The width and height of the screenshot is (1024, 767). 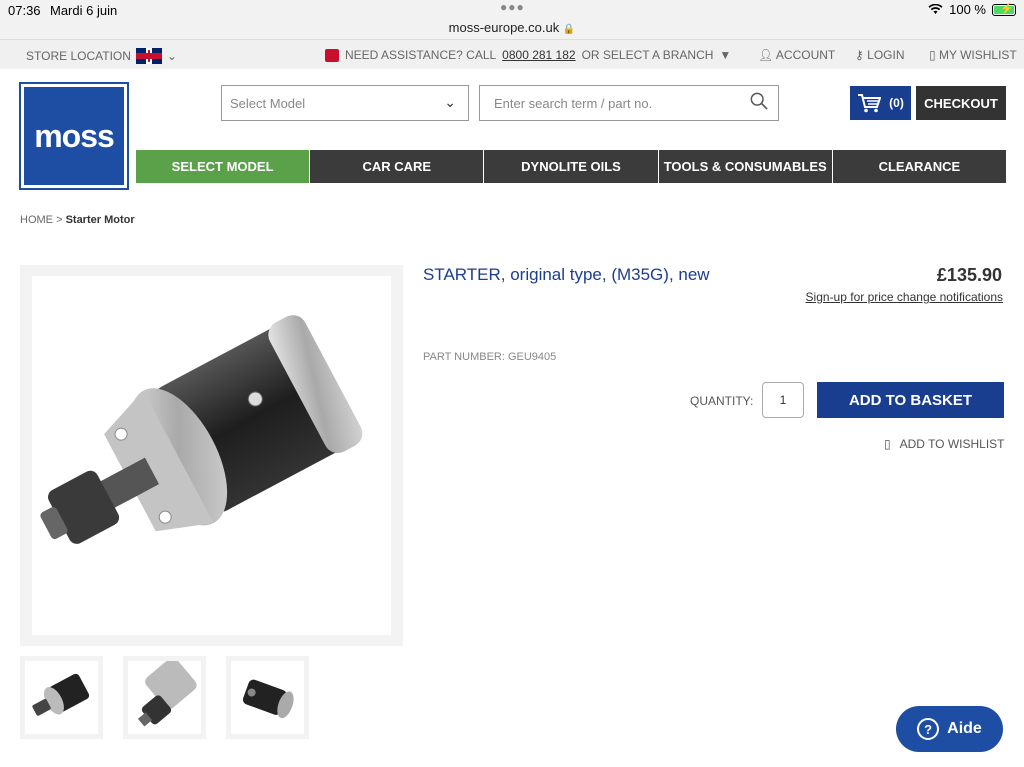 I want to click on cart-button: (0), so click(x=880, y=103).